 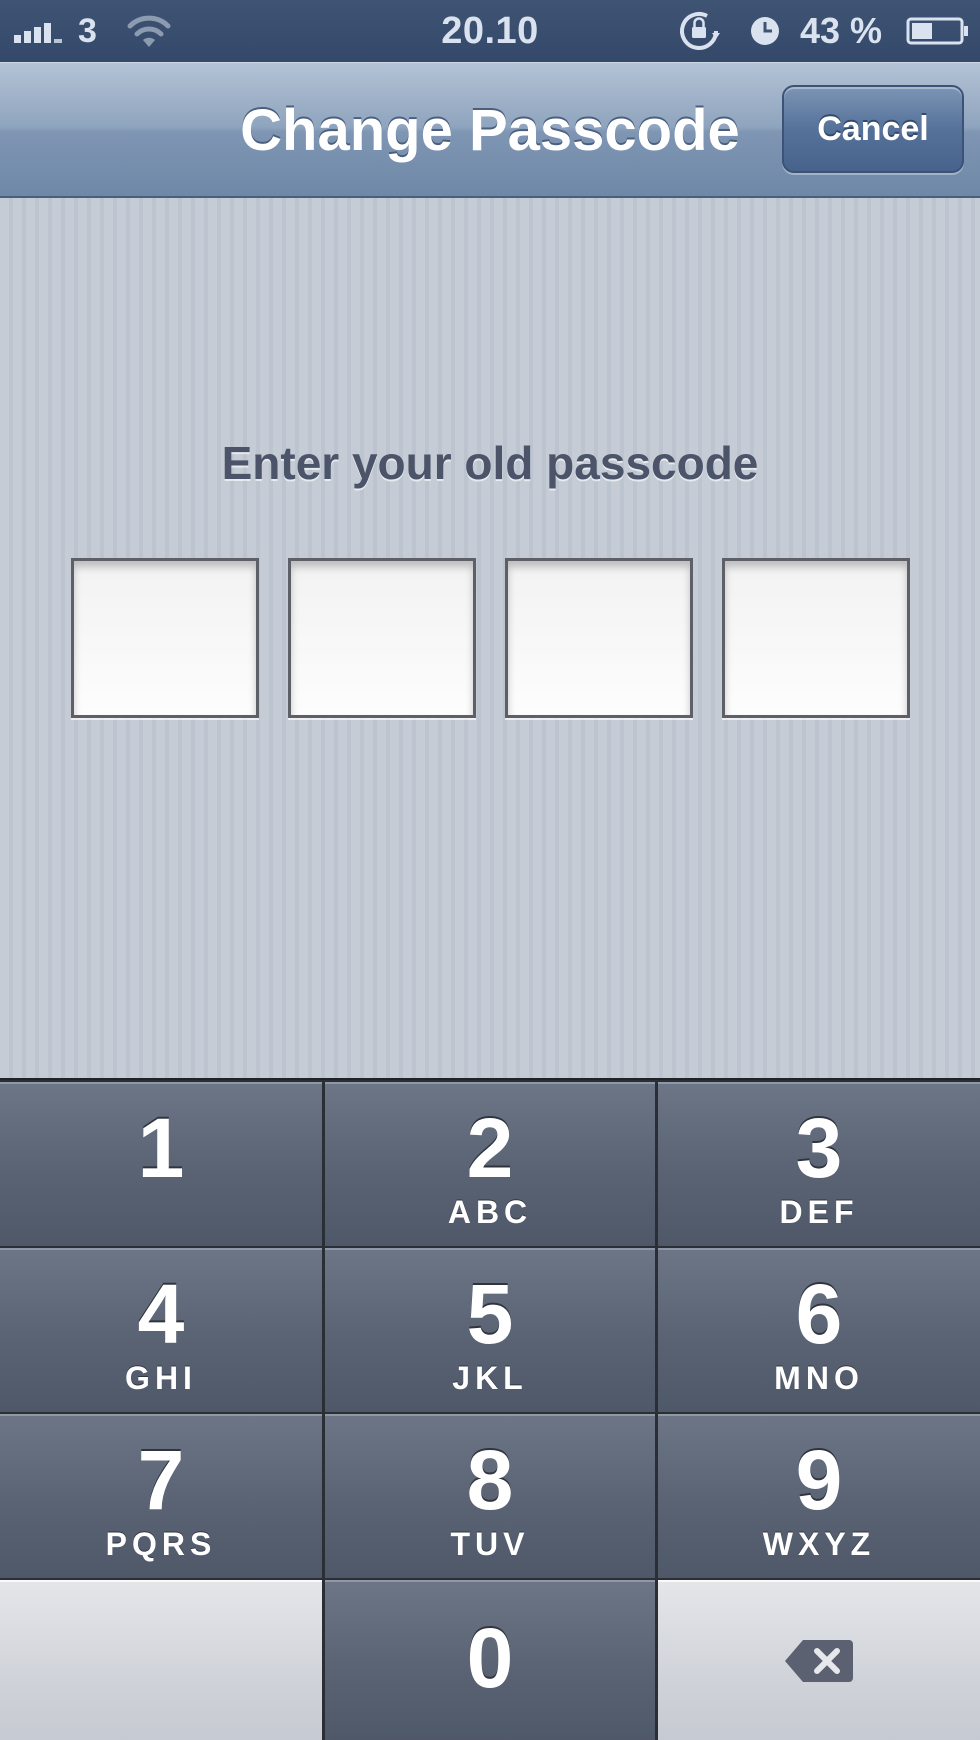 I want to click on key-9: 9 WXYZ, so click(x=819, y=1496).